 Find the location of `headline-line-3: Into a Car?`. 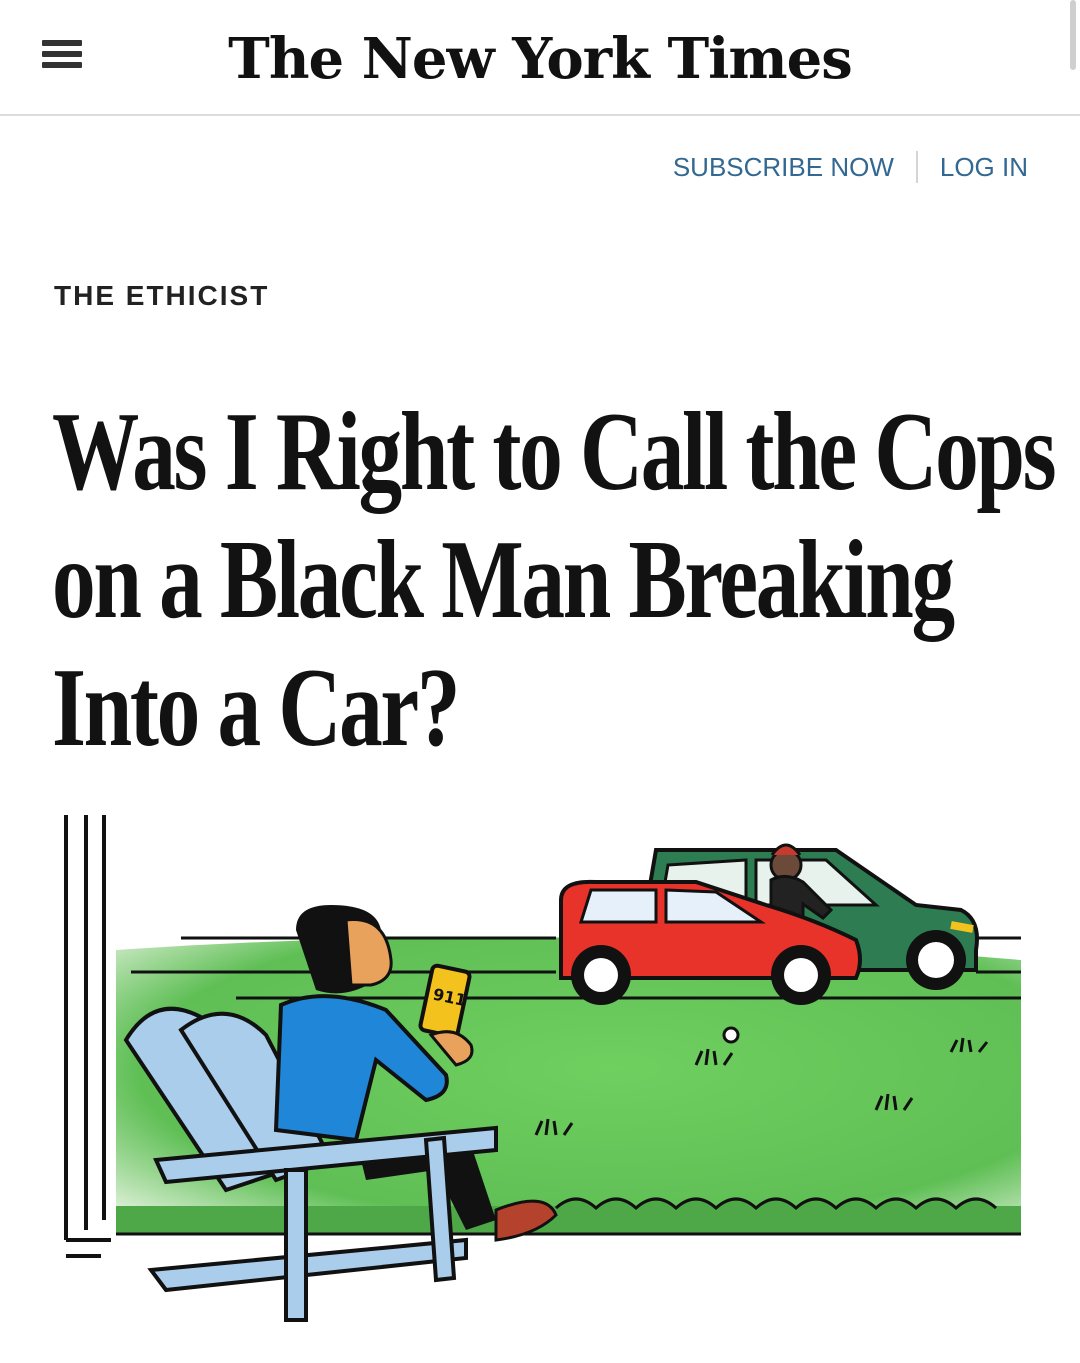

headline-line-3: Into a Car? is located at coordinates (256, 708).